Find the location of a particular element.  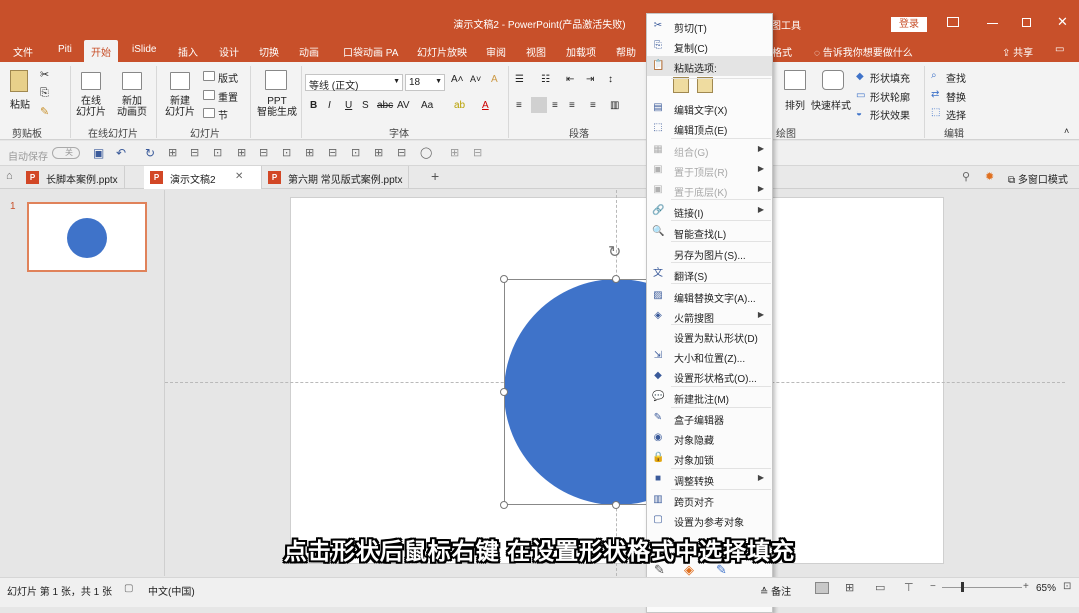

grow-font-icon: A˄ is located at coordinates (457, 79).